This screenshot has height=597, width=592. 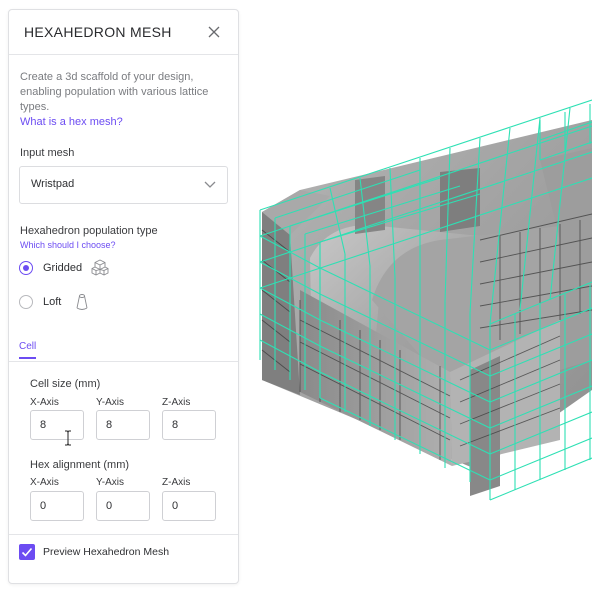 I want to click on checkmark-icon, so click(x=27, y=552).